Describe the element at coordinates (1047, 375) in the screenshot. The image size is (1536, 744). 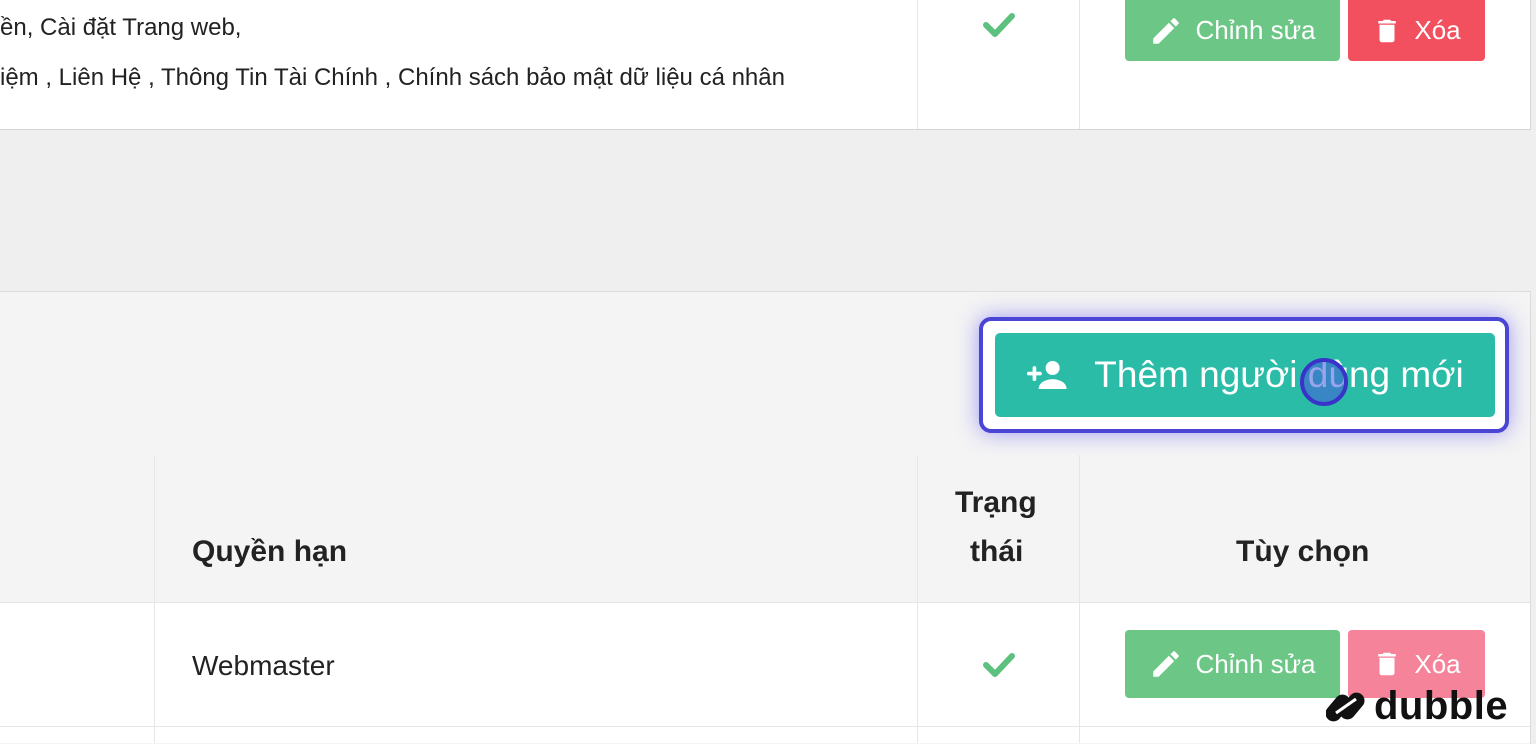
I see `person-add-icon` at that location.